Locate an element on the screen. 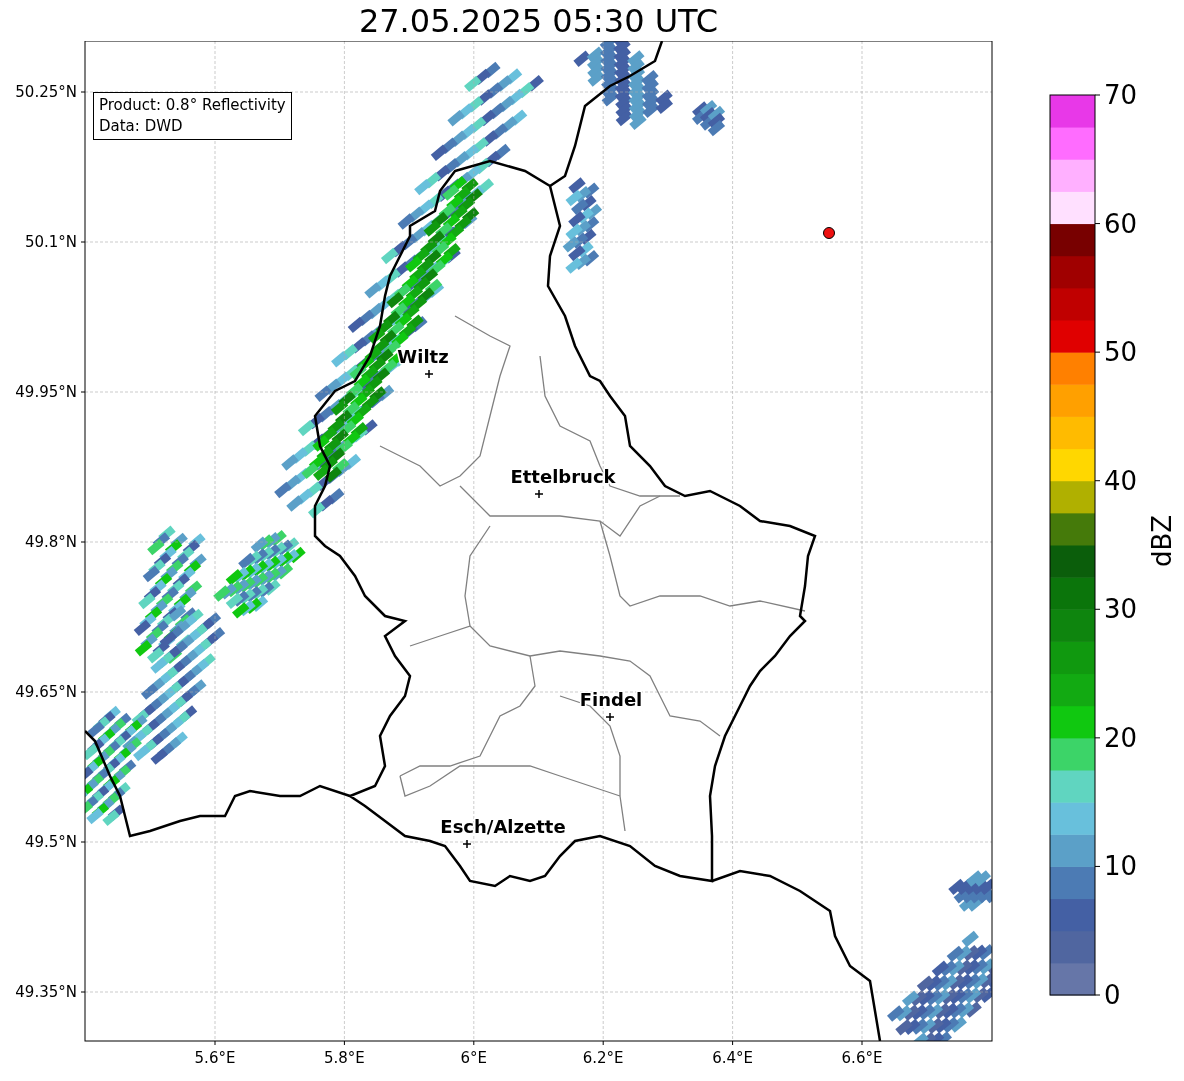 The width and height of the screenshot is (1184, 1081). axis-tick-label: 5.6°E is located at coordinates (215, 1058).